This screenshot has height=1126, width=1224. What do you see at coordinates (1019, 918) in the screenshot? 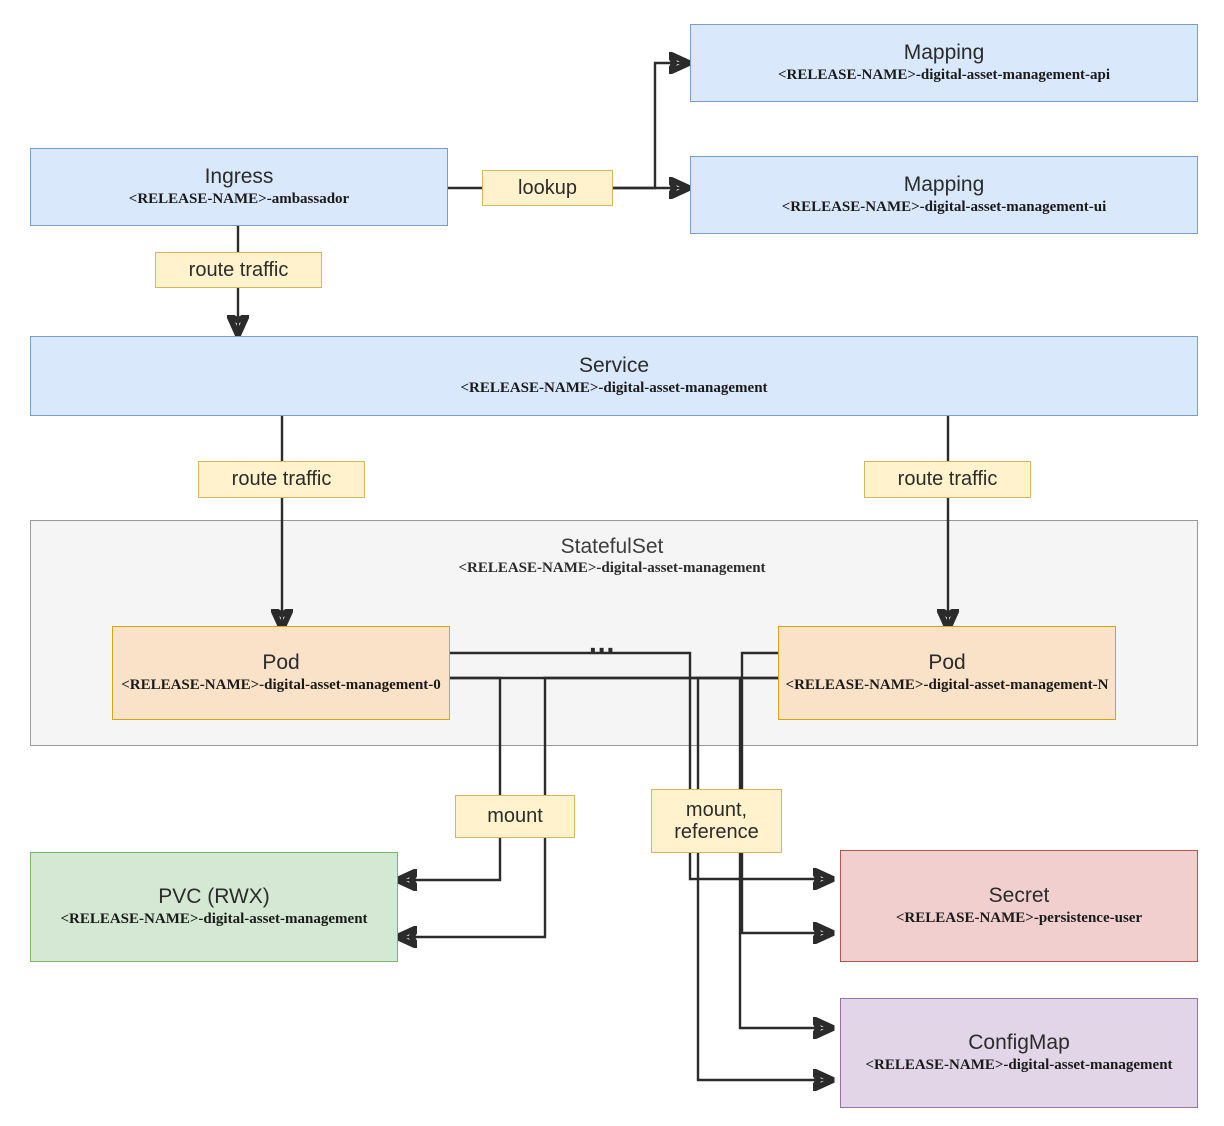
I see `node-secret-name: <RELEASE-NAME>-persistence-user` at bounding box center [1019, 918].